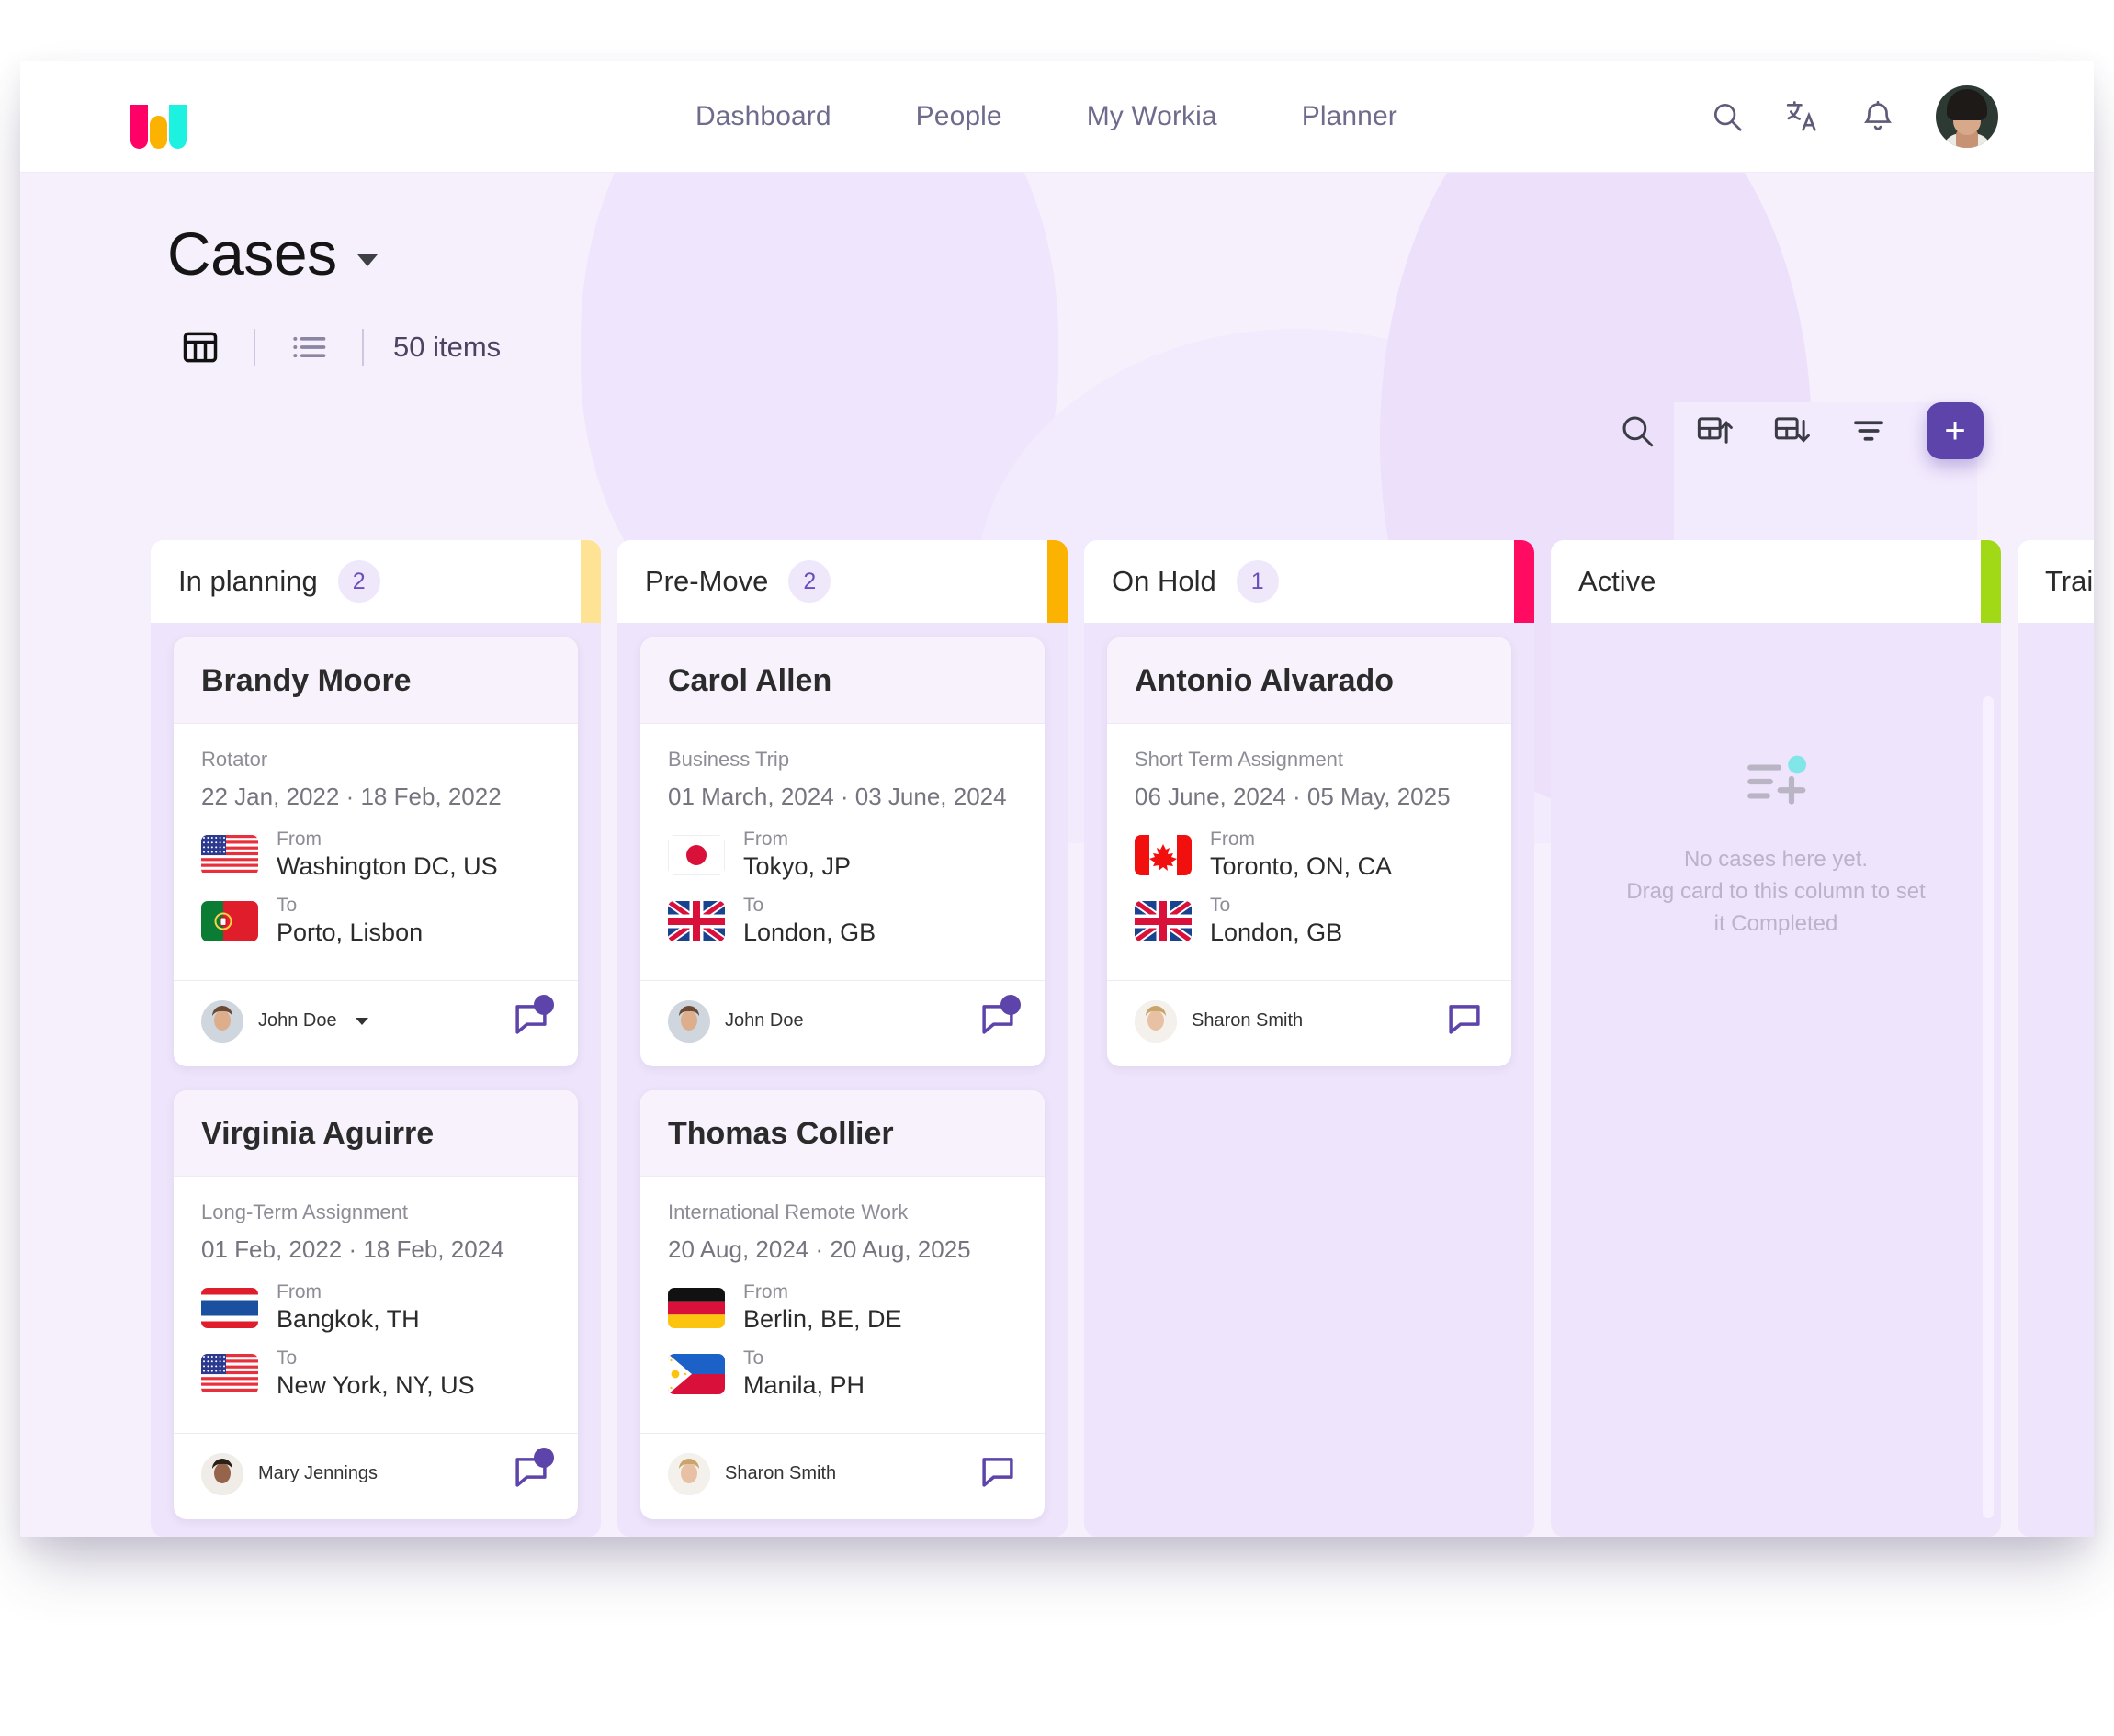  I want to click on flag-gb-icon, so click(1163, 921).